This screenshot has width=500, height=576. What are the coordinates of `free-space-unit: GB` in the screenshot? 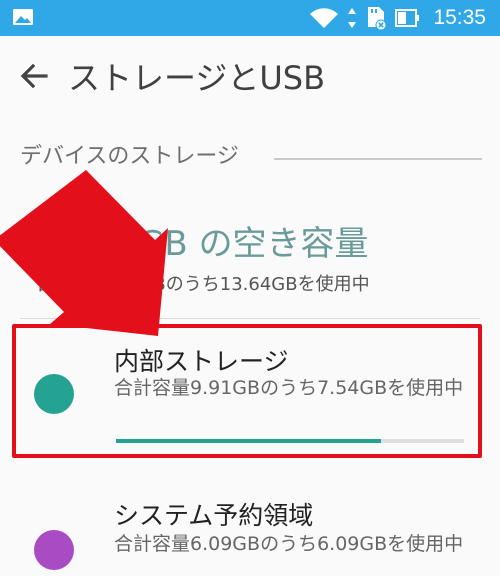 It's located at (163, 244).